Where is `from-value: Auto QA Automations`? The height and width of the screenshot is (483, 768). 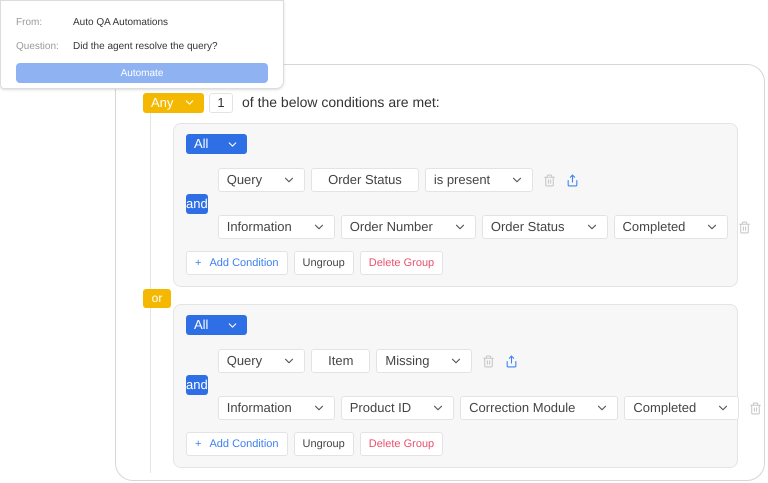 from-value: Auto QA Automations is located at coordinates (120, 23).